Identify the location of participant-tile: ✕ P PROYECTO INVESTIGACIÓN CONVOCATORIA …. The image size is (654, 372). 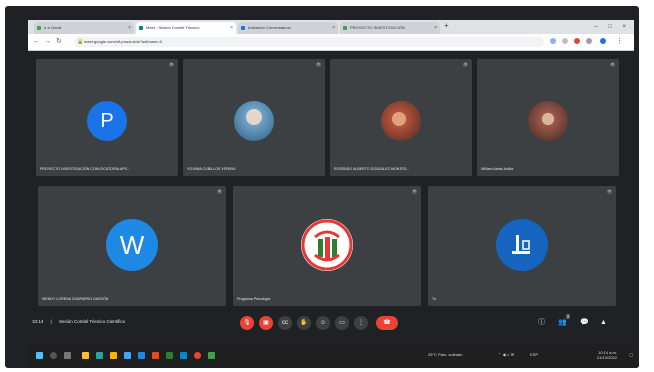
(107, 117).